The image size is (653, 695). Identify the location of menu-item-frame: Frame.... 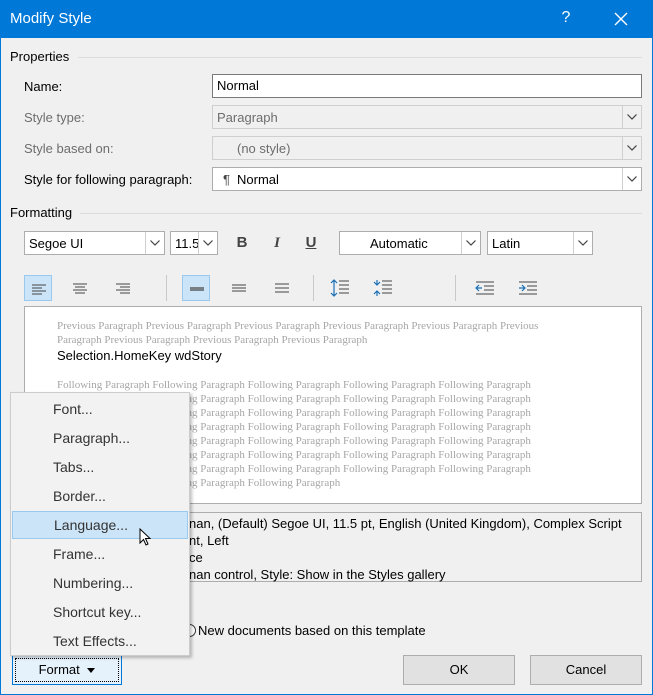
(100, 554).